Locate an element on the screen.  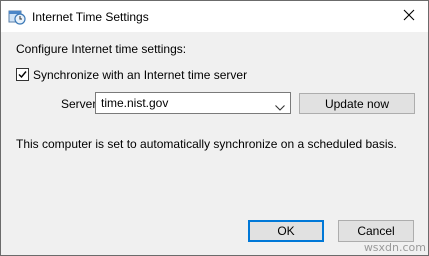
update-now-button: Update now is located at coordinates (357, 103).